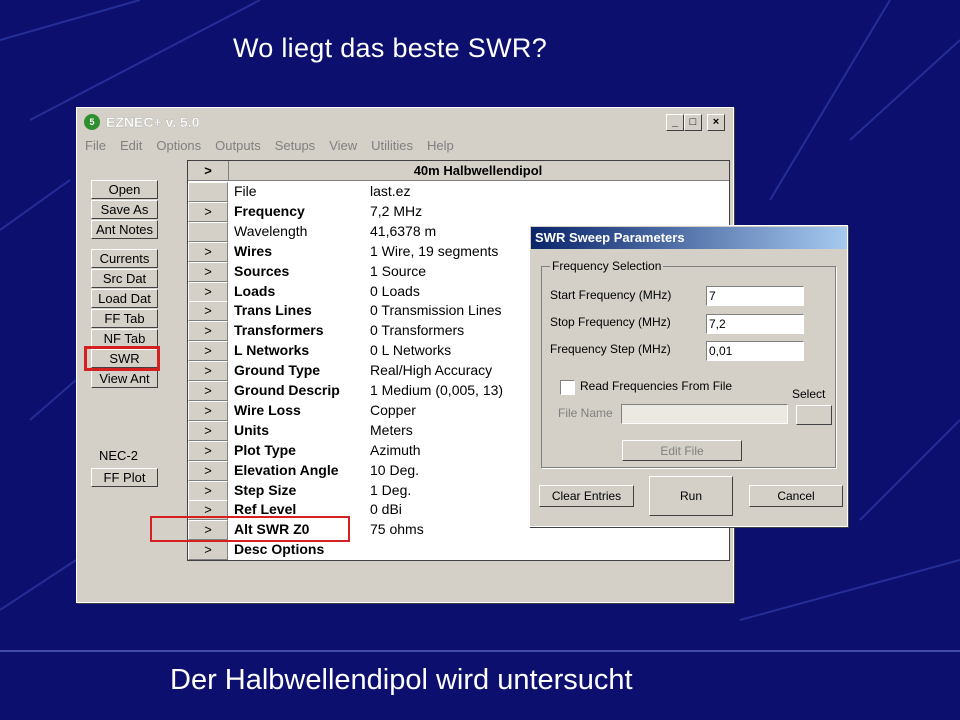 Image resolution: width=960 pixels, height=720 pixels. What do you see at coordinates (253, 251) in the screenshot?
I see `row-label: Wires` at bounding box center [253, 251].